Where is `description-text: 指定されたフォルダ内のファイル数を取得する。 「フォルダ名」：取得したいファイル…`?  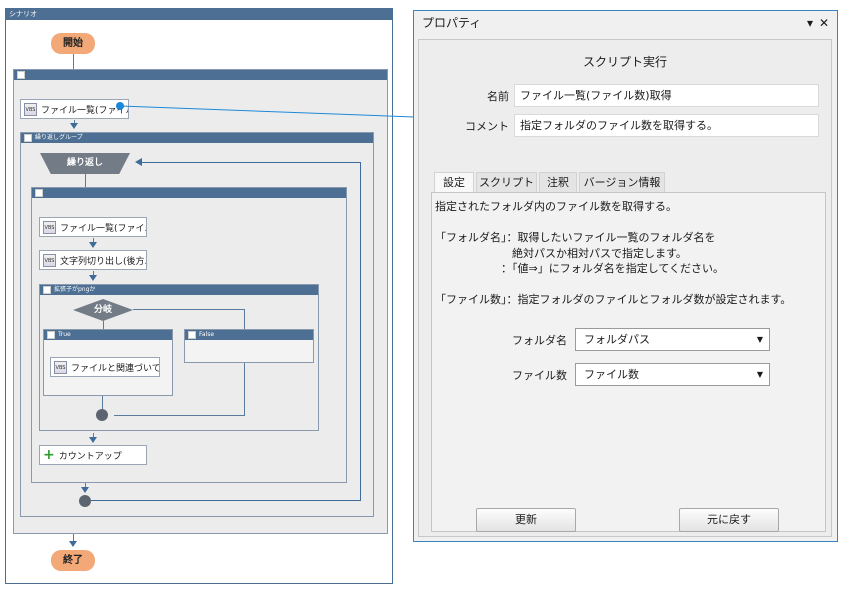 description-text: 指定されたフォルダ内のファイル数を取得する。 「フォルダ名」：取得したいファイル… is located at coordinates (613, 253).